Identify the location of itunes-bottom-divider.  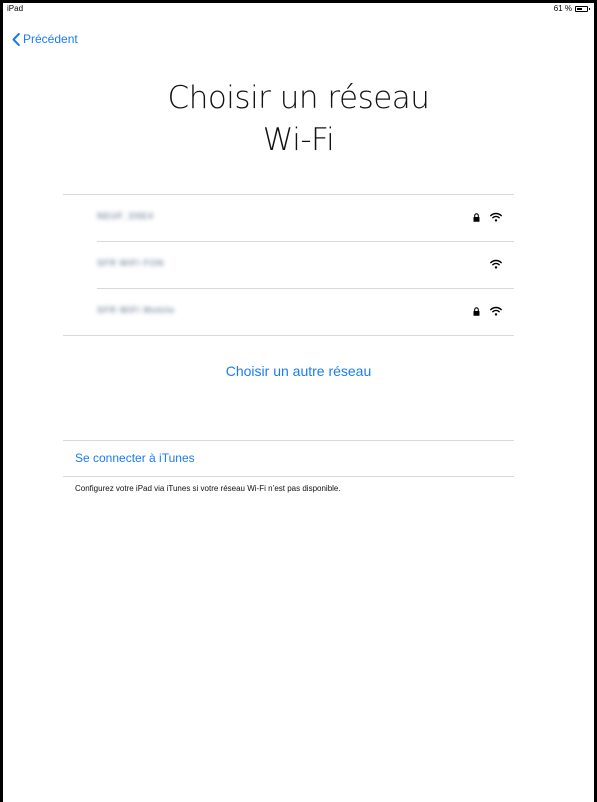
(288, 476).